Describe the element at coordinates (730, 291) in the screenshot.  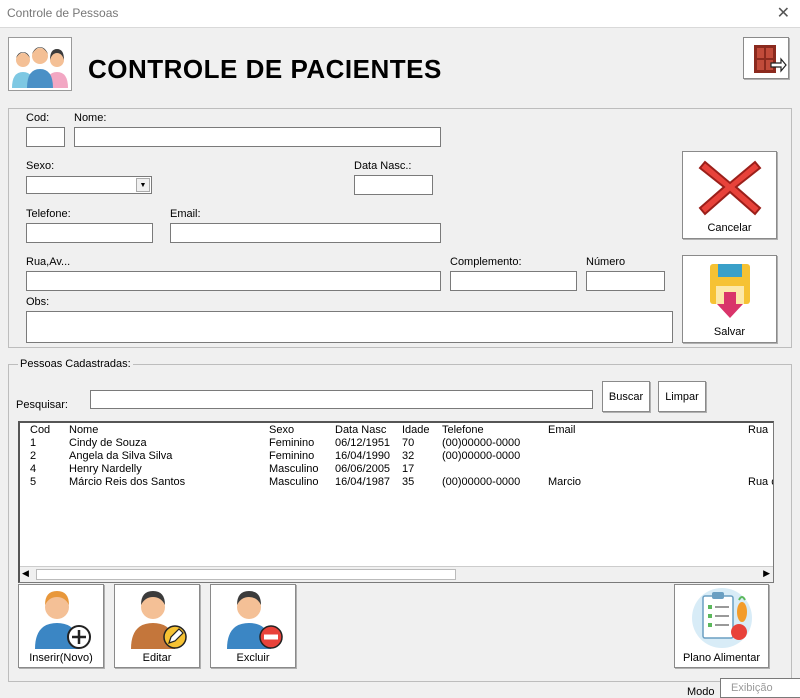
I see `save-disk-icon` at that location.